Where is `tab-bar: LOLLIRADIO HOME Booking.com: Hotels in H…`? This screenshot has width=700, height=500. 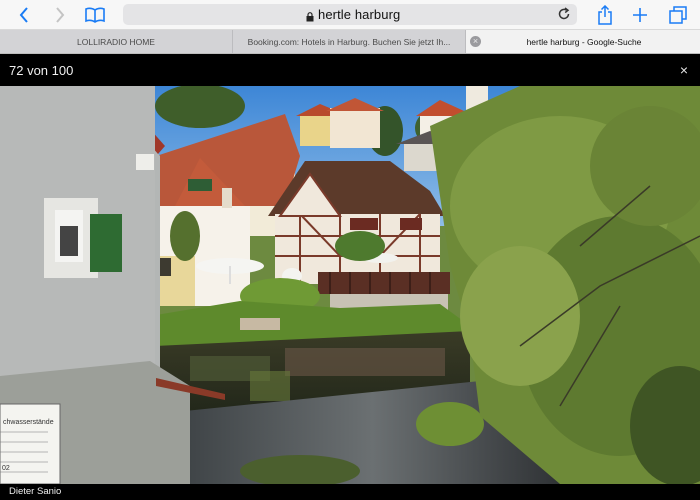
tab-bar: LOLLIRADIO HOME Booking.com: Hotels in H… is located at coordinates (350, 42).